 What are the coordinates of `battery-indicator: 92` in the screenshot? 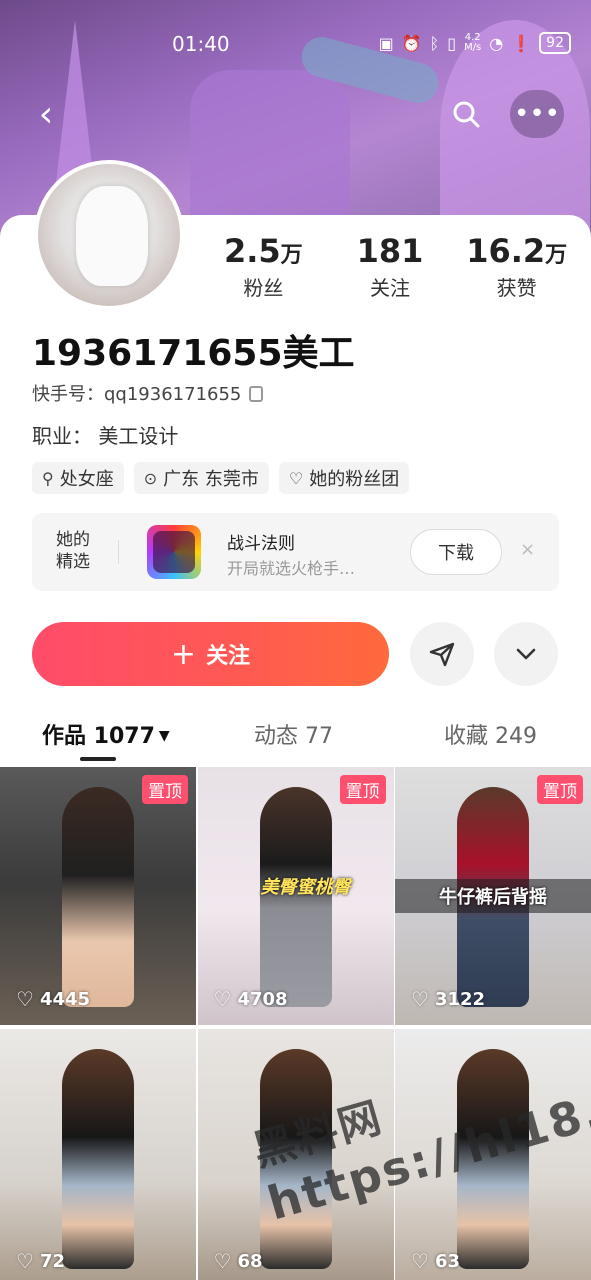 It's located at (555, 43).